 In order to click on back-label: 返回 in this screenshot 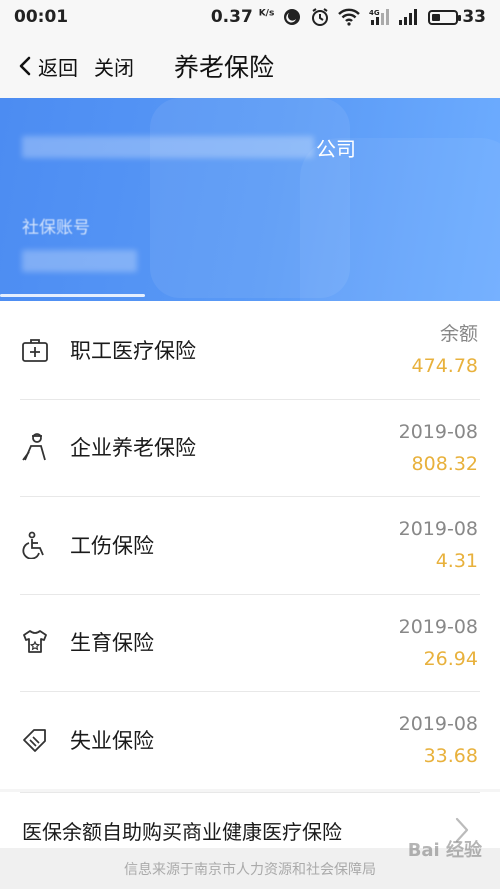, I will do `click(58, 67)`.